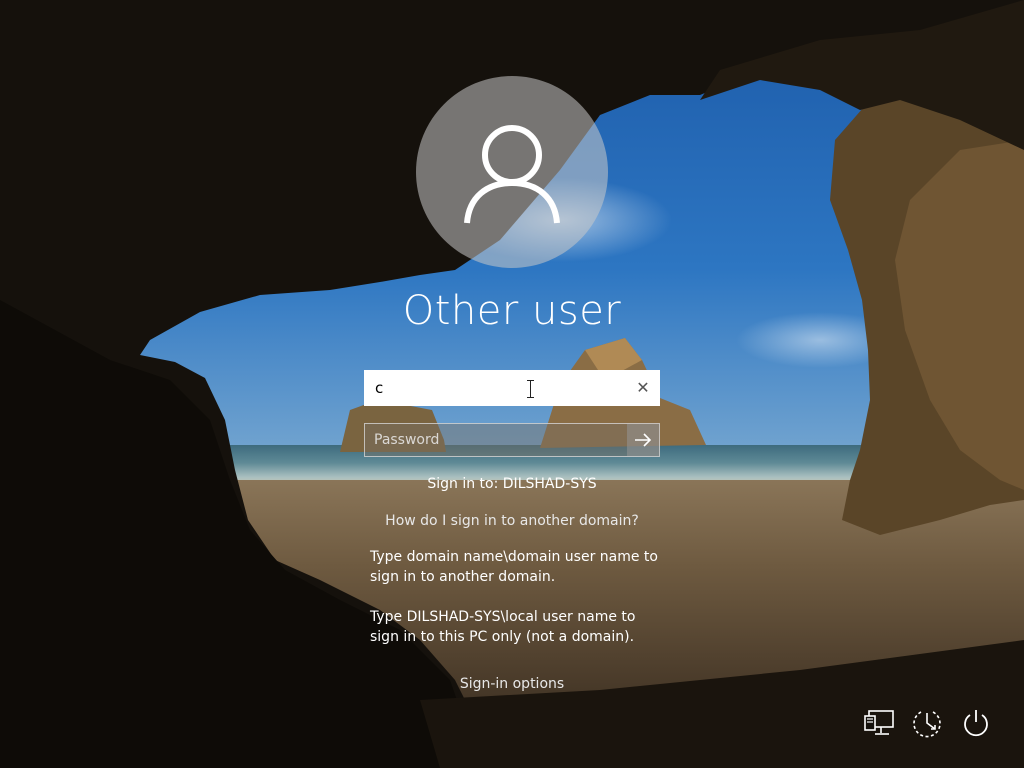 The image size is (1024, 768). I want to click on network-button, so click(879, 723).